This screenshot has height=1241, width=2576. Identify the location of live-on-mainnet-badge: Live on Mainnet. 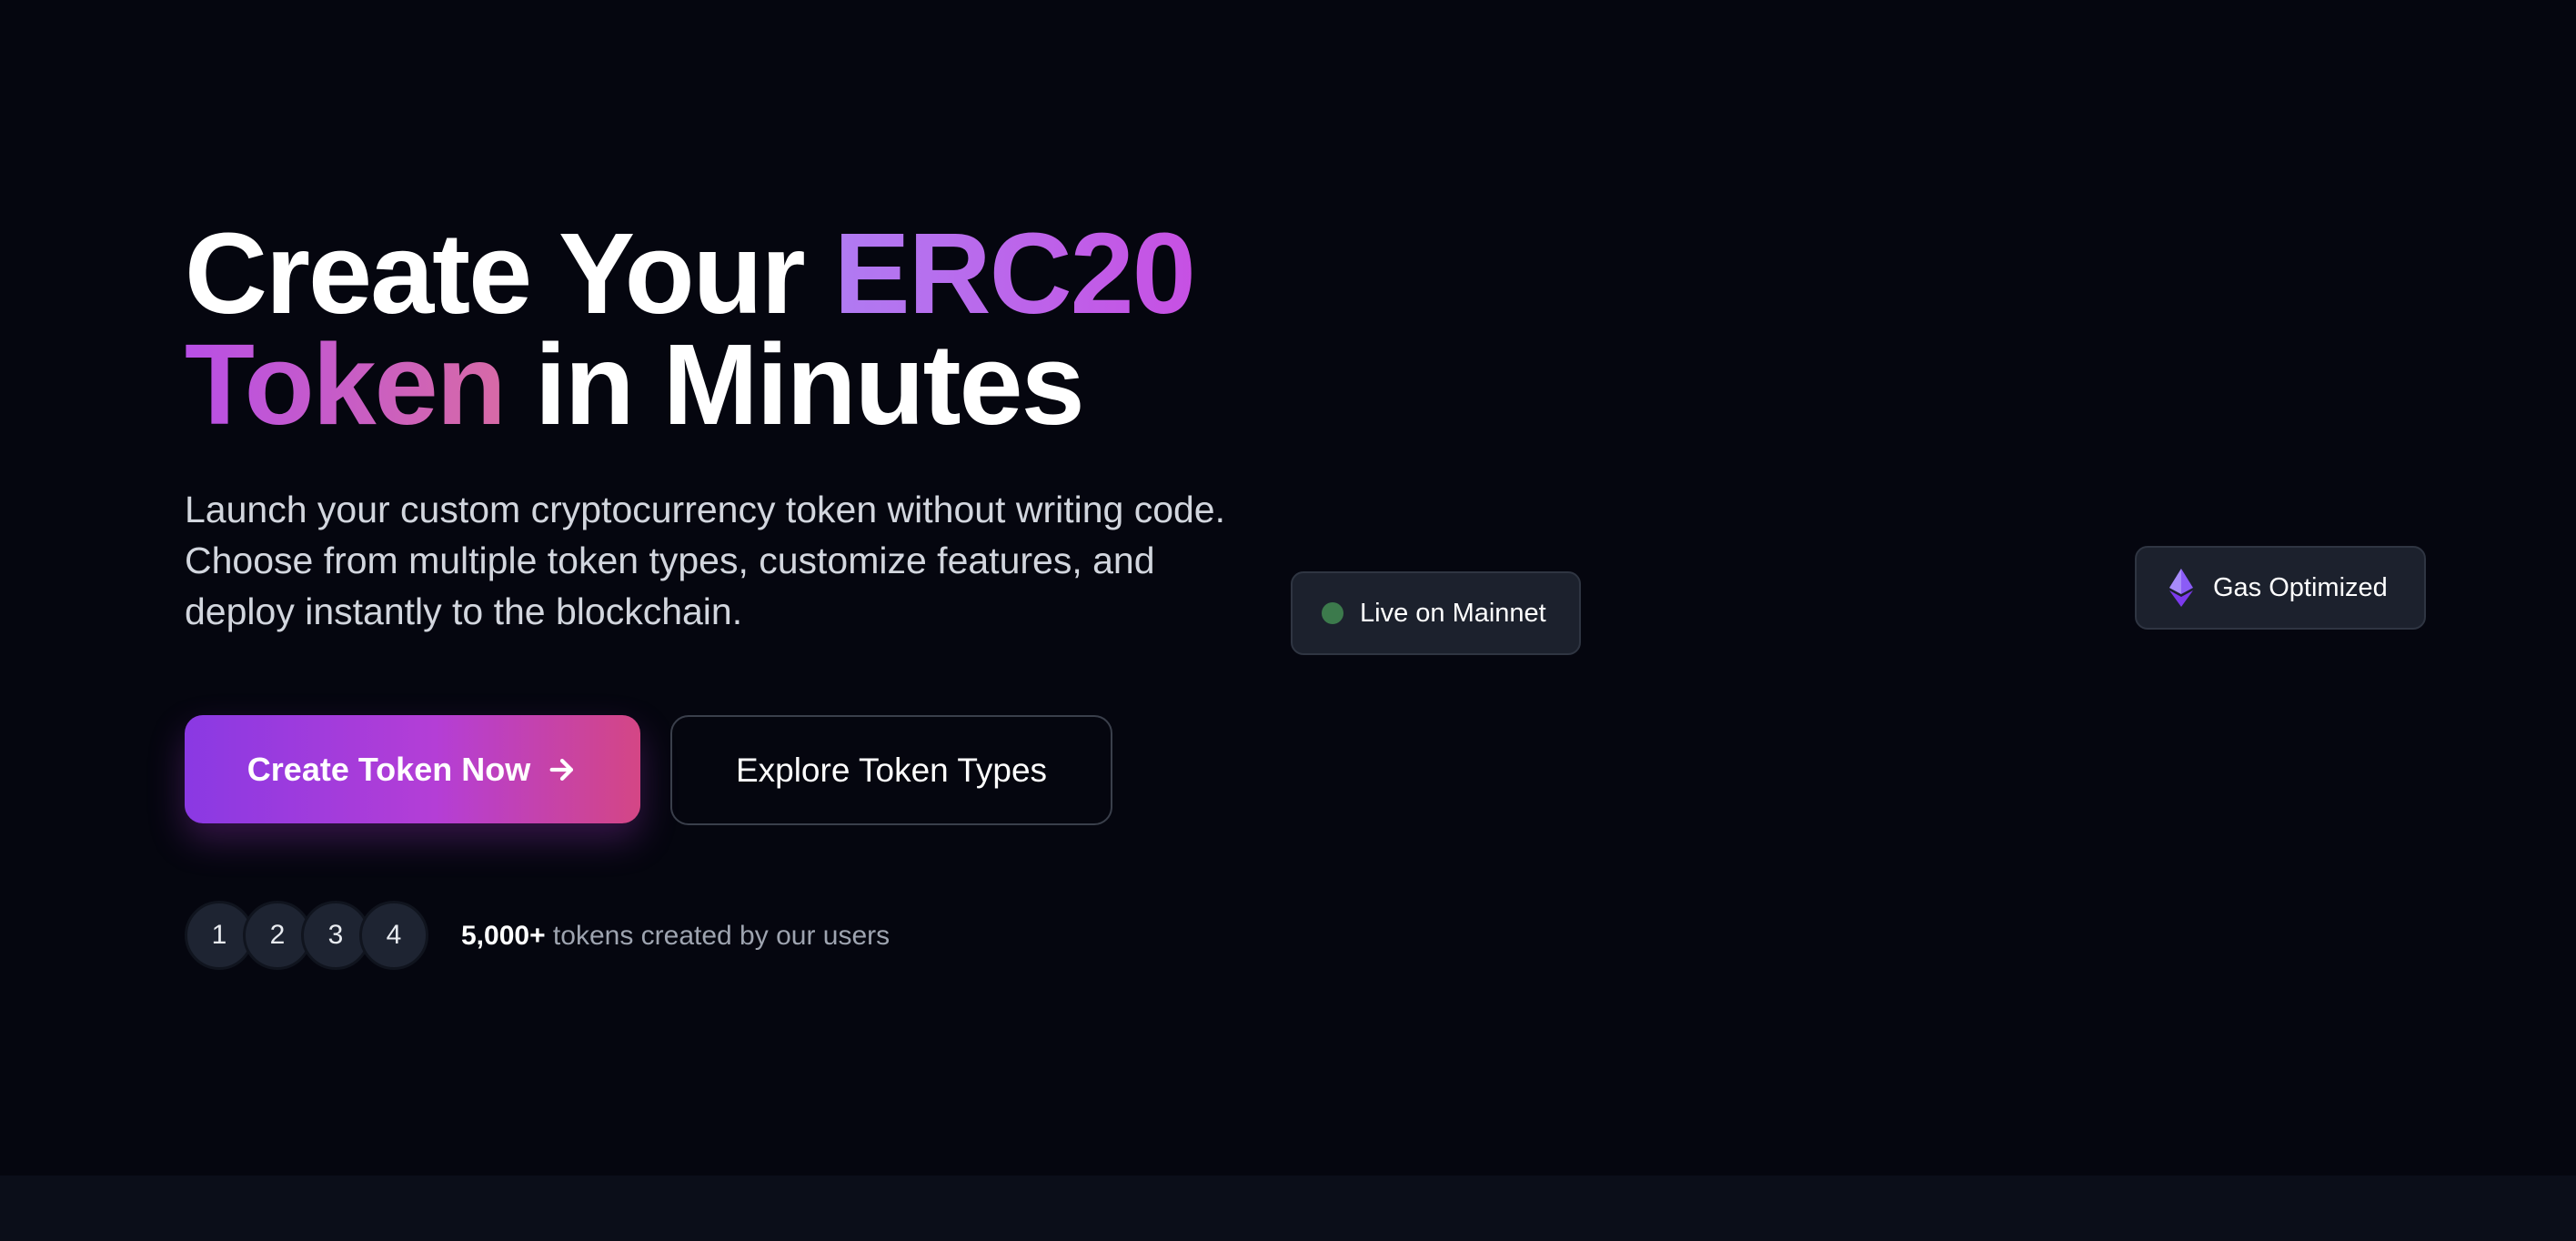
(1436, 613).